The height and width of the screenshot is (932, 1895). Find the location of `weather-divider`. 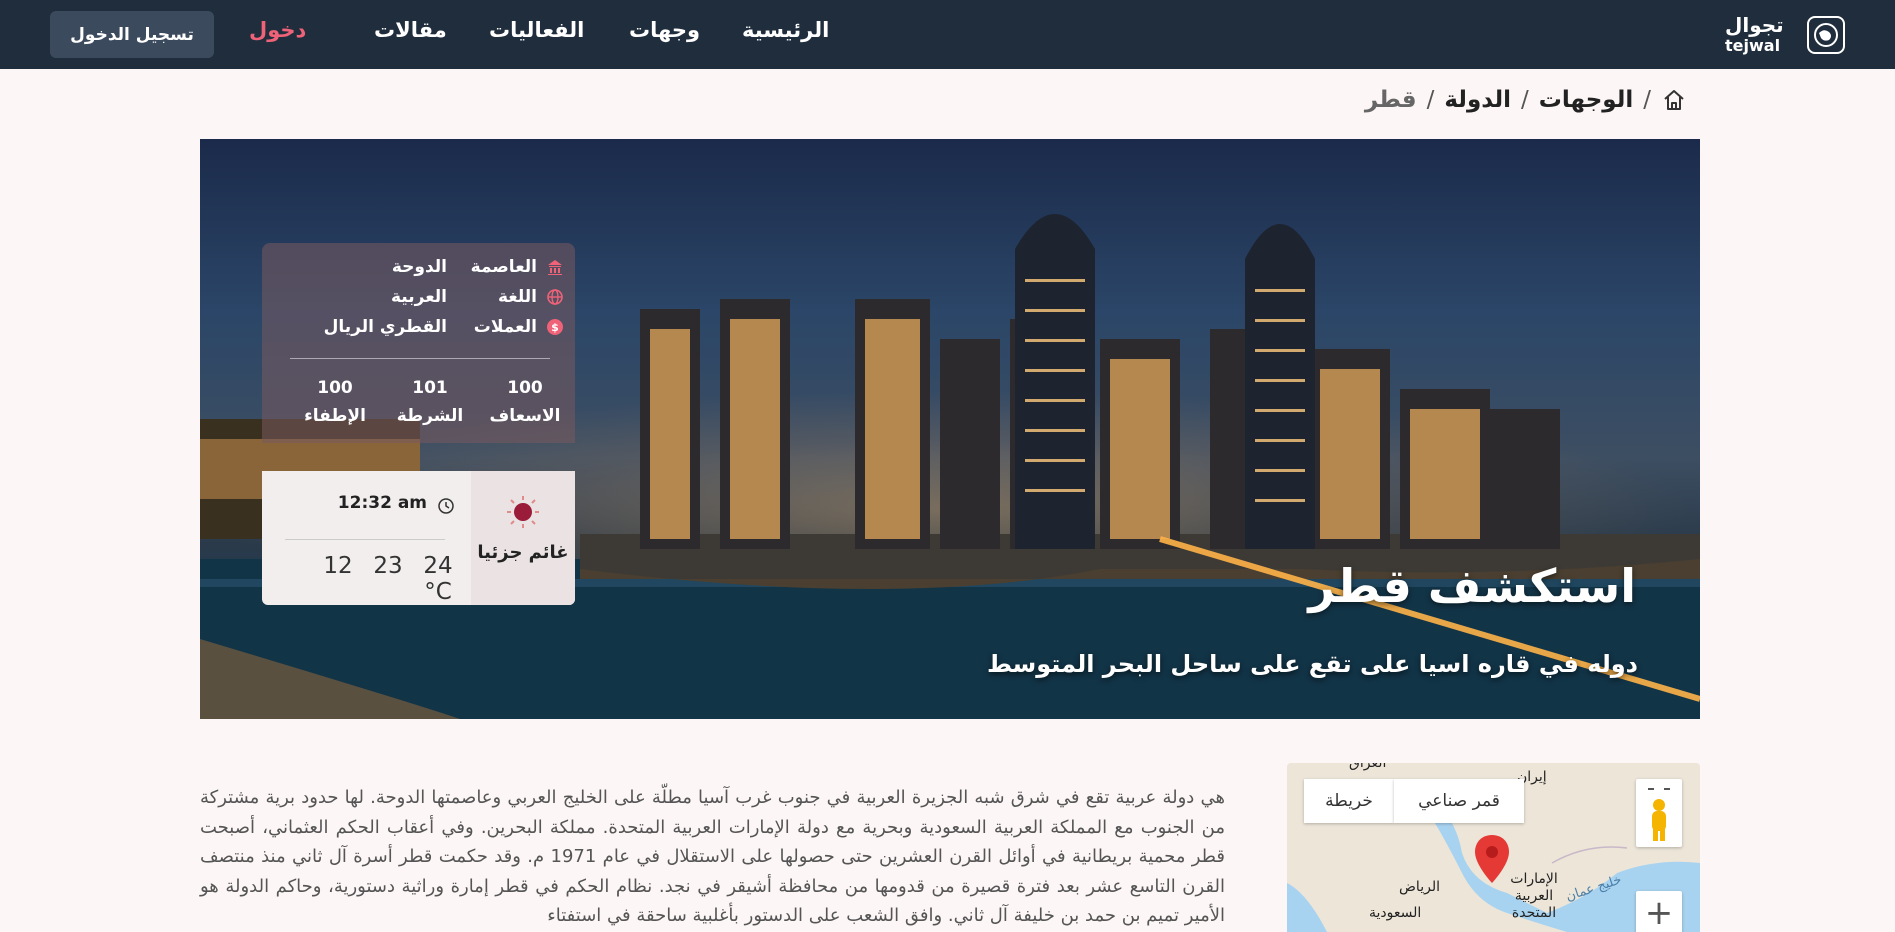

weather-divider is located at coordinates (365, 539).